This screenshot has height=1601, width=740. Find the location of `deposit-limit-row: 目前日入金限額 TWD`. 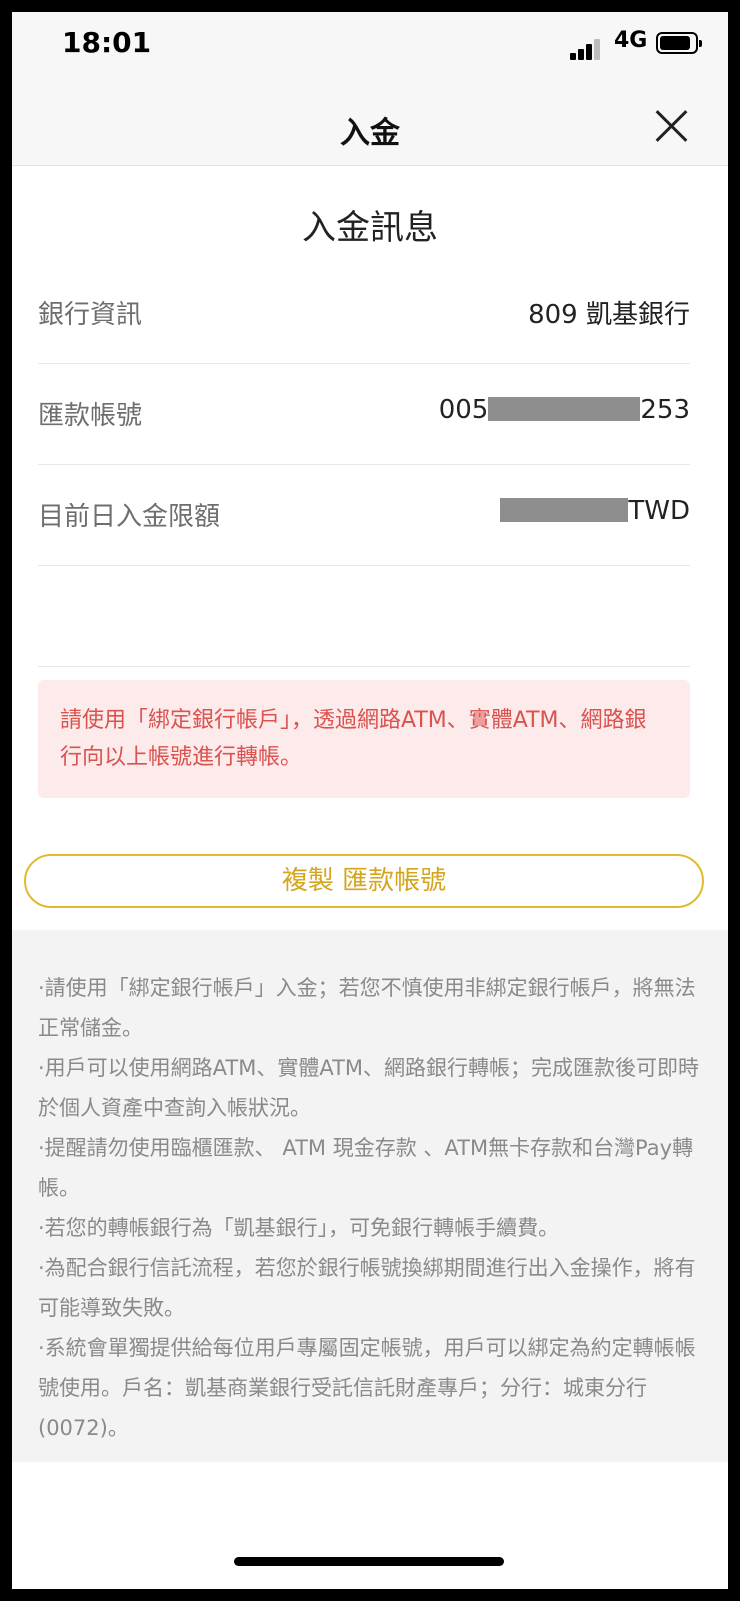

deposit-limit-row: 目前日入金限額 TWD is located at coordinates (364, 516).